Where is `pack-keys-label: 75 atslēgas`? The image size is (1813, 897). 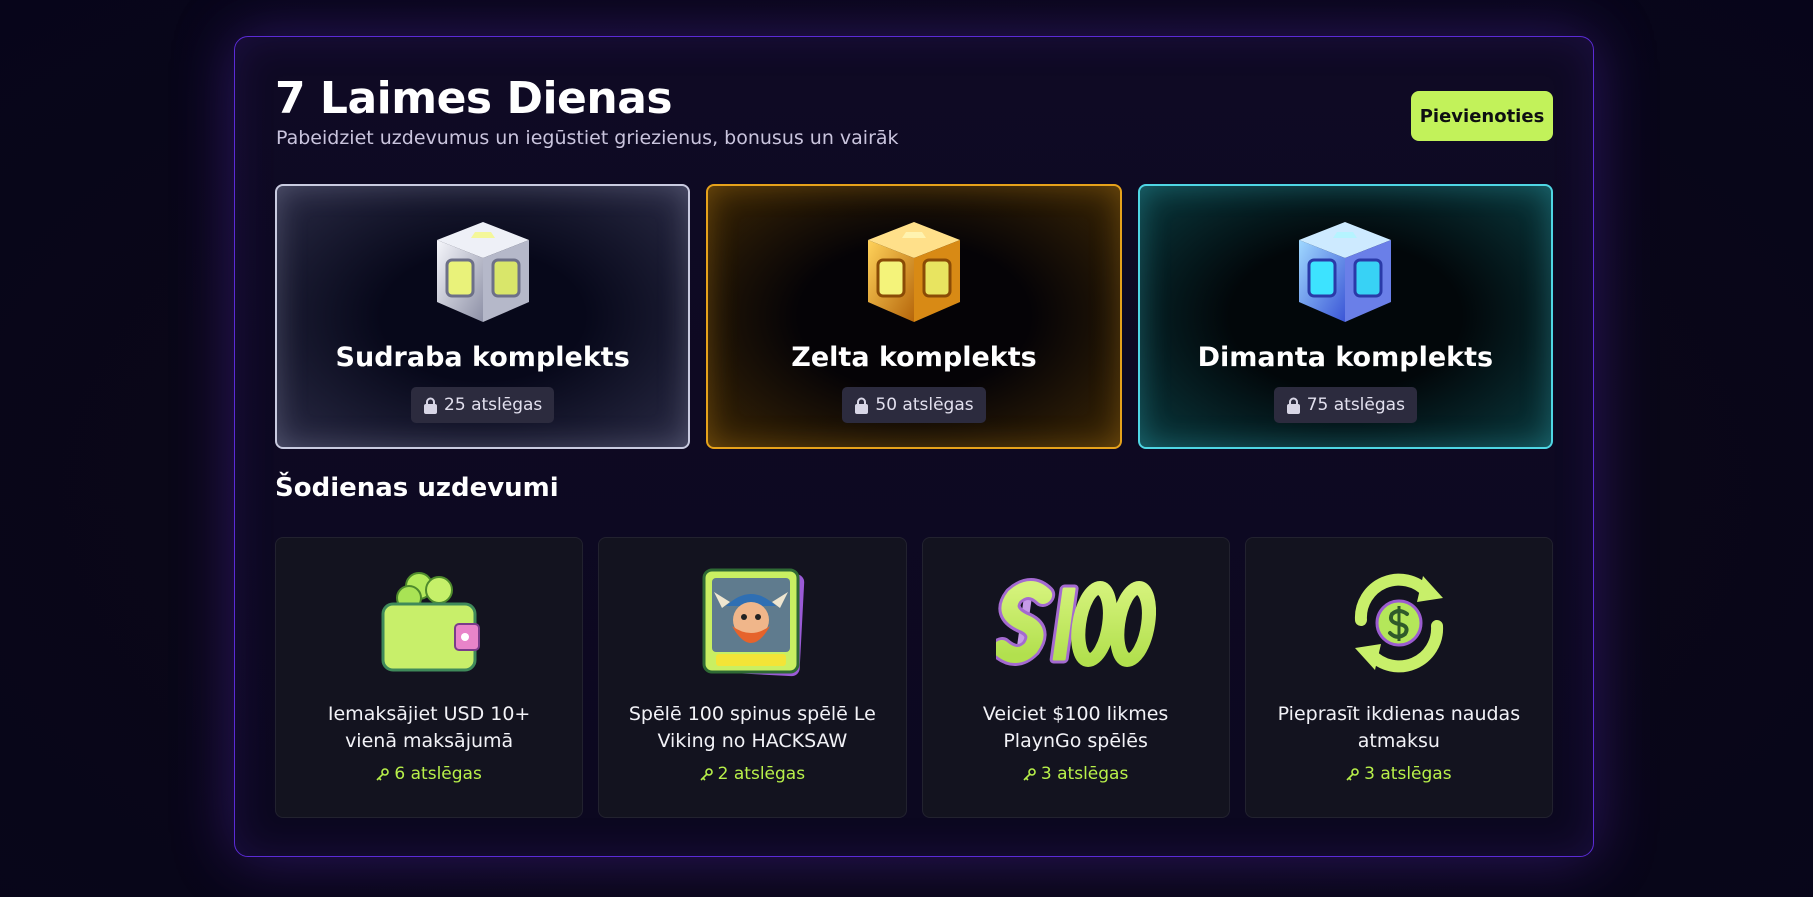 pack-keys-label: 75 atslēgas is located at coordinates (1355, 405).